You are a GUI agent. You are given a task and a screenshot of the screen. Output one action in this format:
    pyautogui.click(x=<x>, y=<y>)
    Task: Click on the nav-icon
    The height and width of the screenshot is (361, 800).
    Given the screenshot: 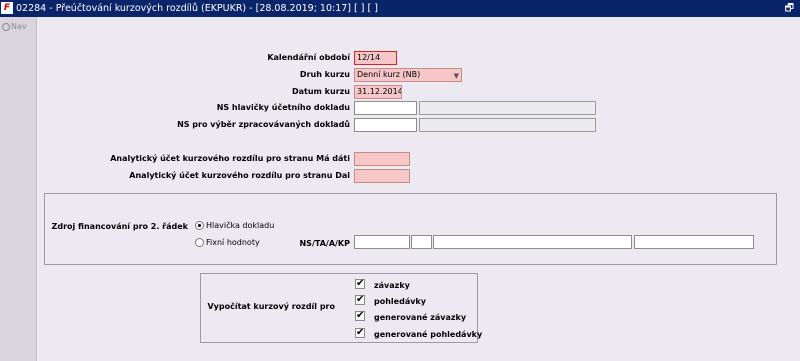 What is the action you would take?
    pyautogui.click(x=6, y=26)
    